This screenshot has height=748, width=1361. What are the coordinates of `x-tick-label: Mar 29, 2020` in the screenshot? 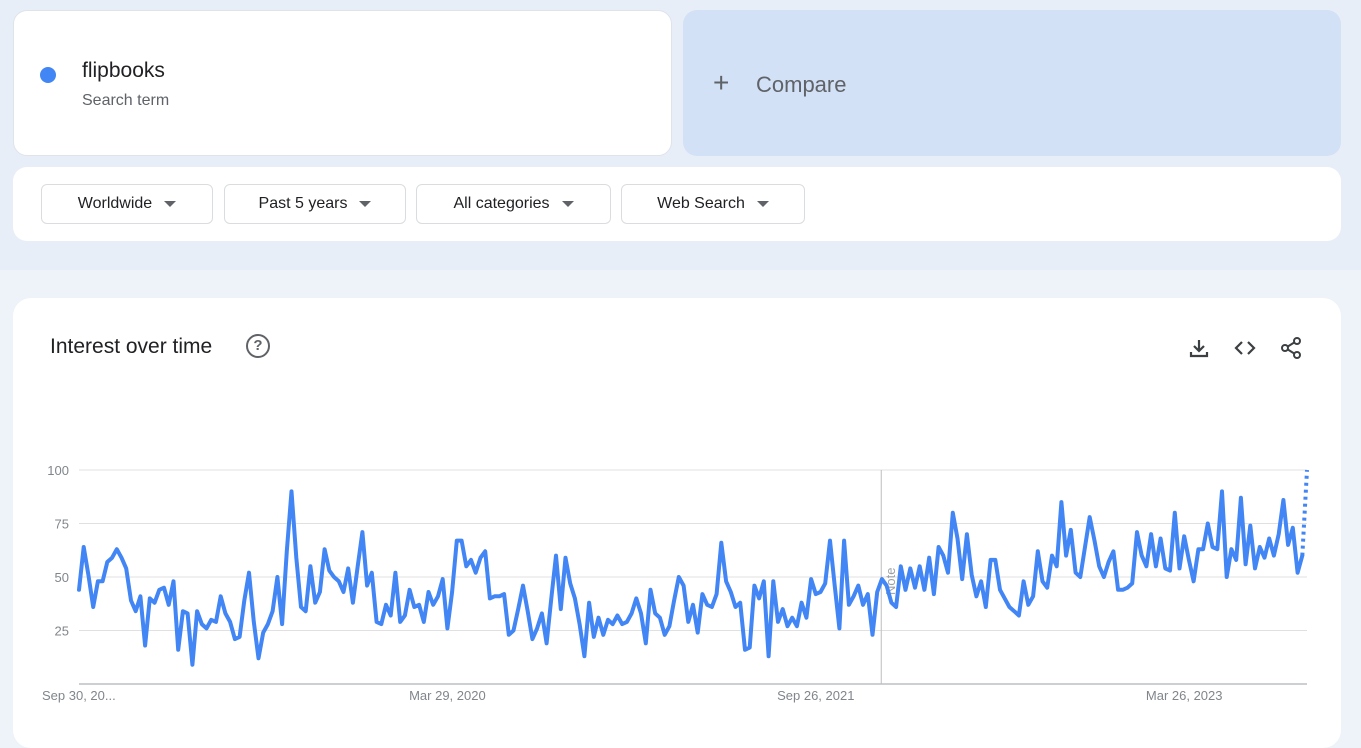 It's located at (447, 695).